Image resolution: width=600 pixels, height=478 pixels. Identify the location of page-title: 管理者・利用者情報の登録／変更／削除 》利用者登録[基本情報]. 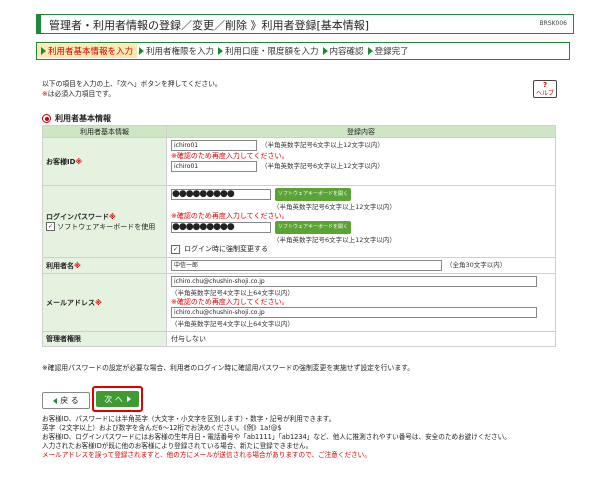
(209, 25).